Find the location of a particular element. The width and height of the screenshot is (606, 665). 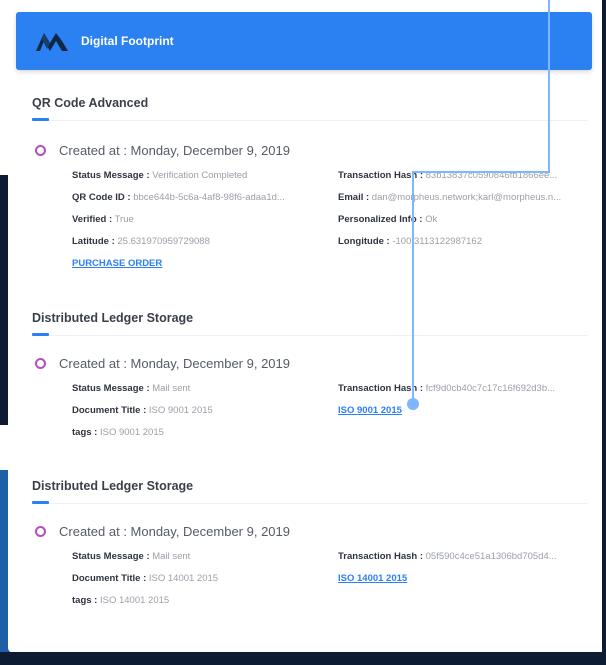

detail-row: tags : ISO 9001 2015 is located at coordinates (330, 438).